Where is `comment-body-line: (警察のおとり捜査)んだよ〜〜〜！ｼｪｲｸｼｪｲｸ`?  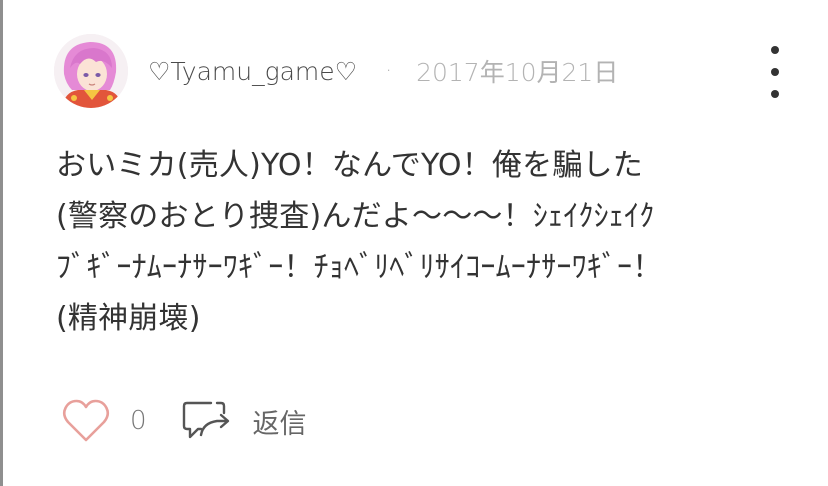 comment-body-line: (警察のおとり捜査)んだよ〜〜〜！ｼｪｲｸｼｪｲｸ is located at coordinates (355, 216).